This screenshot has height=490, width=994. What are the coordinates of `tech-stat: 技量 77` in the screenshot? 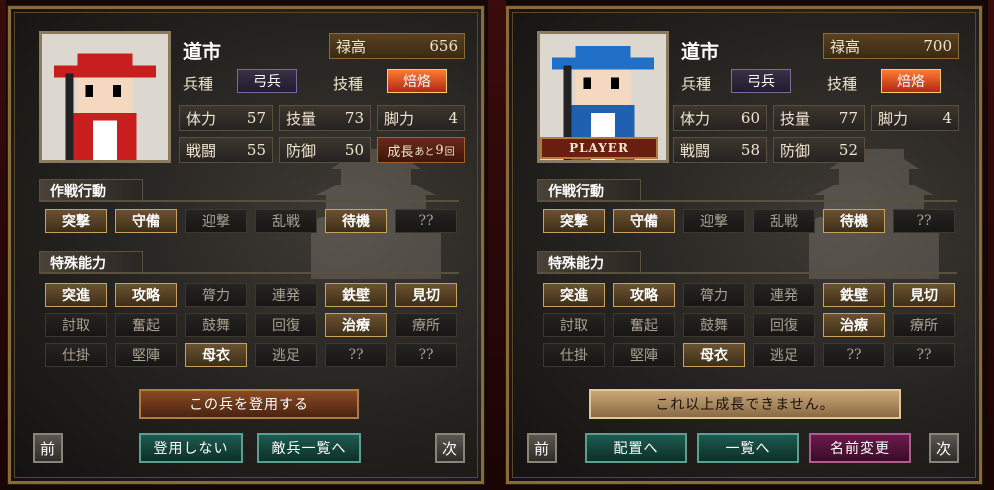 It's located at (819, 118).